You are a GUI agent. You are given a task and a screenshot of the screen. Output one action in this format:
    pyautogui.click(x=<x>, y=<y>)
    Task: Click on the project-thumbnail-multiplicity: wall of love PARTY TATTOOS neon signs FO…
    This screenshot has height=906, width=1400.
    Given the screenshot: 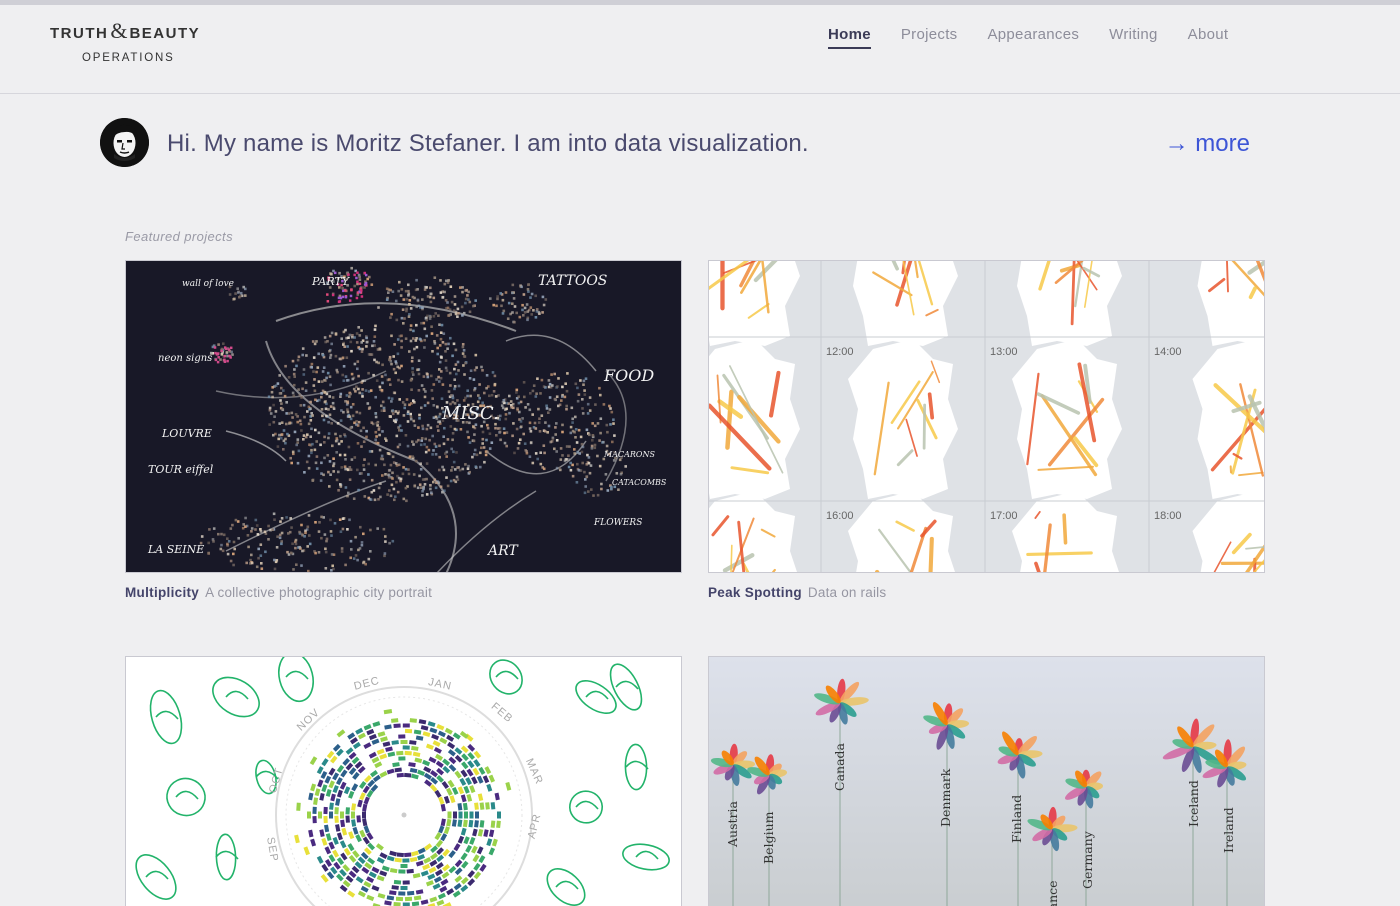 What is the action you would take?
    pyautogui.click(x=403, y=416)
    